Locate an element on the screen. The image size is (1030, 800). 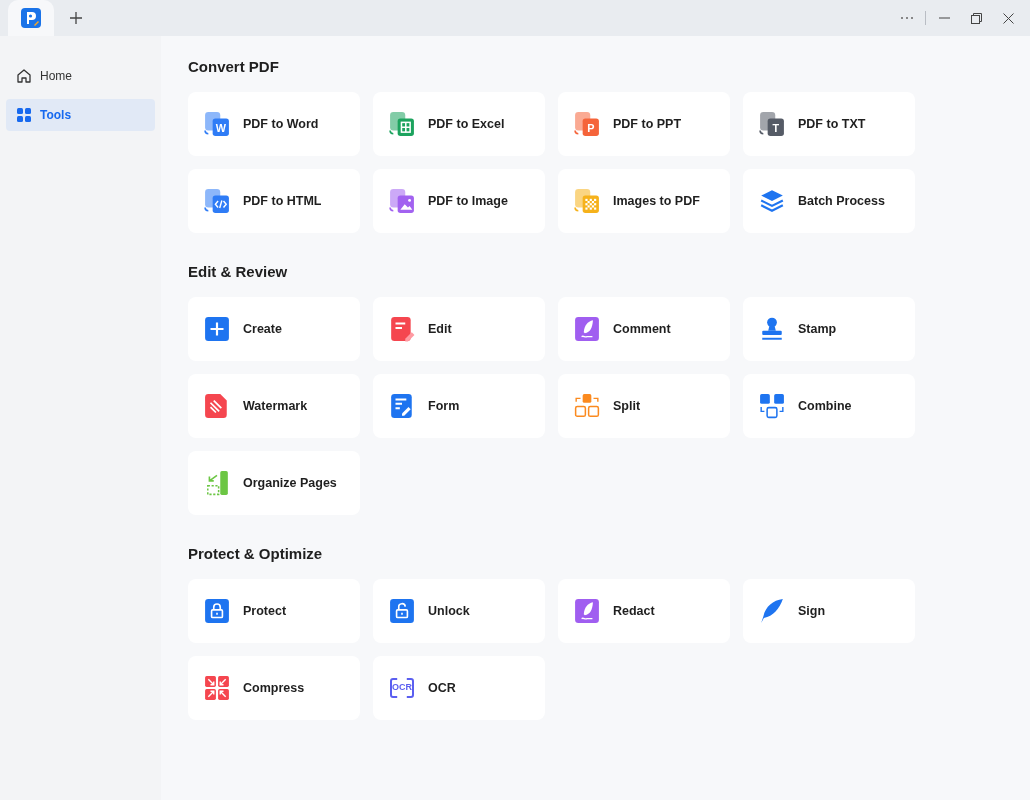
lock-icon is located at coordinates (217, 611).